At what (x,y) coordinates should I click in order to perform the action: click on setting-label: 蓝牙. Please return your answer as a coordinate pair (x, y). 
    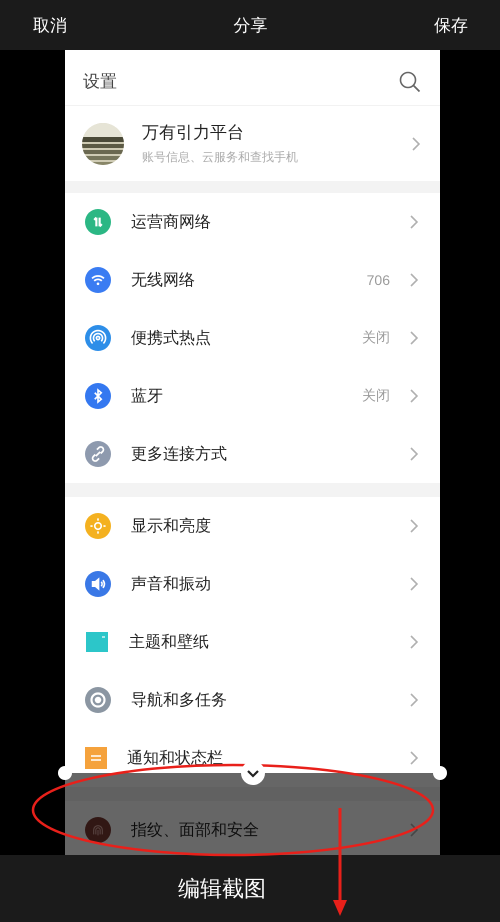
    Looking at the image, I should click on (147, 396).